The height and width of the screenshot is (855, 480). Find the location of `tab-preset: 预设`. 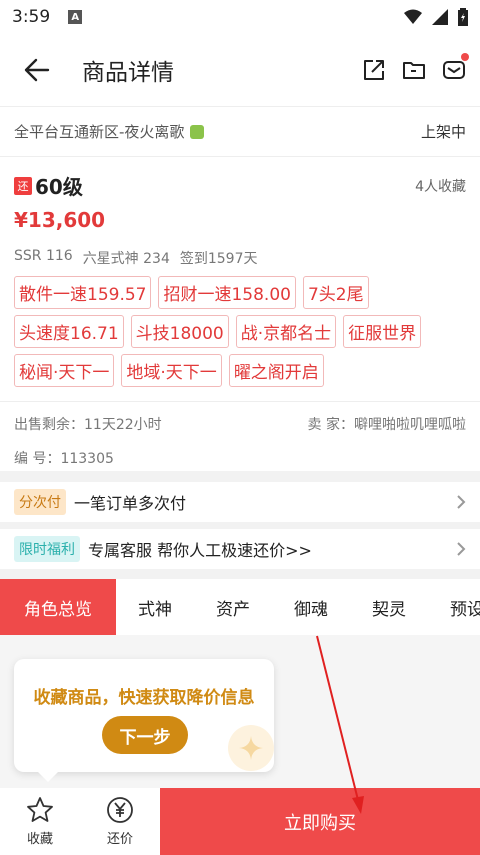

tab-preset: 预设 is located at coordinates (454, 607).